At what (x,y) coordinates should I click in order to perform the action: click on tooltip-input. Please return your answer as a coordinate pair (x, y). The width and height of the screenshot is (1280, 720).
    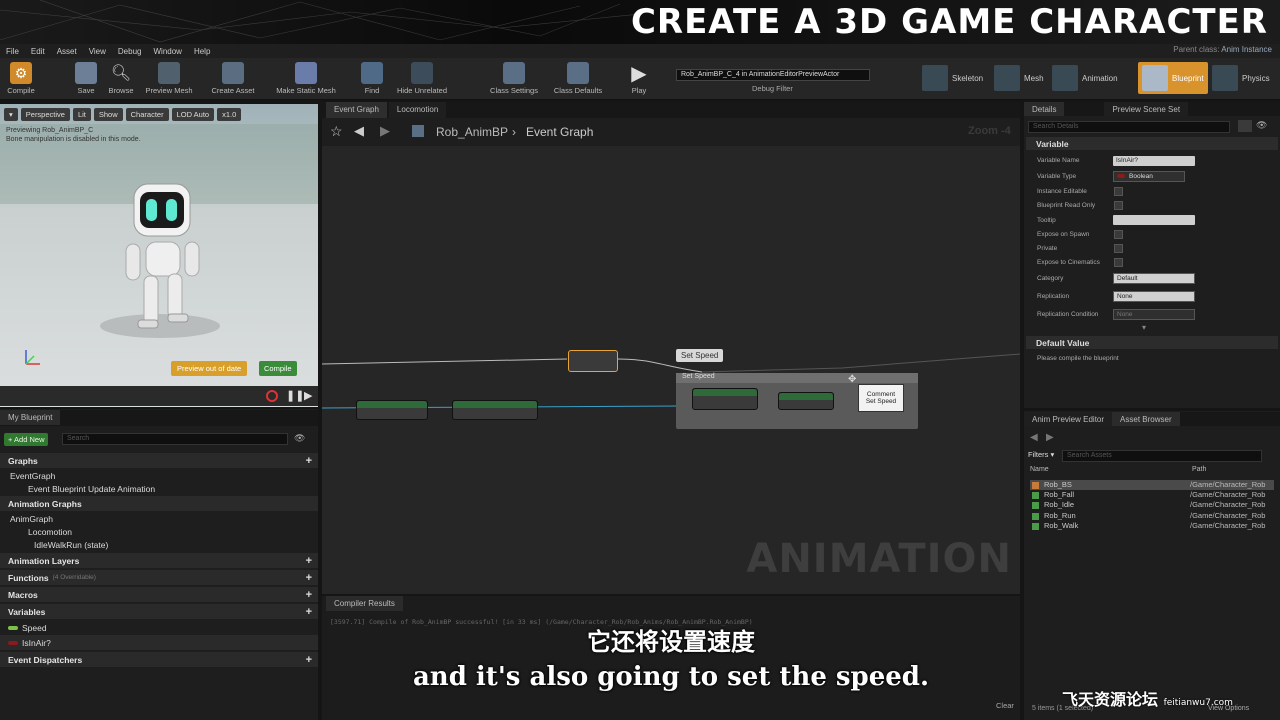
    Looking at the image, I should click on (1154, 220).